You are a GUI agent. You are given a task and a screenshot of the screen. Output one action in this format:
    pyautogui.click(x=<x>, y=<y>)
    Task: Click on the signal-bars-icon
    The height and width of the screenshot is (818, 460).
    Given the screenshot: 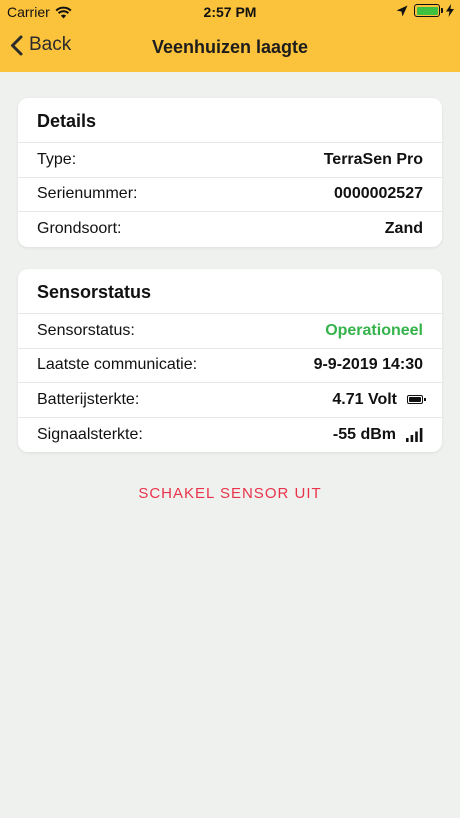 What is the action you would take?
    pyautogui.click(x=414, y=434)
    